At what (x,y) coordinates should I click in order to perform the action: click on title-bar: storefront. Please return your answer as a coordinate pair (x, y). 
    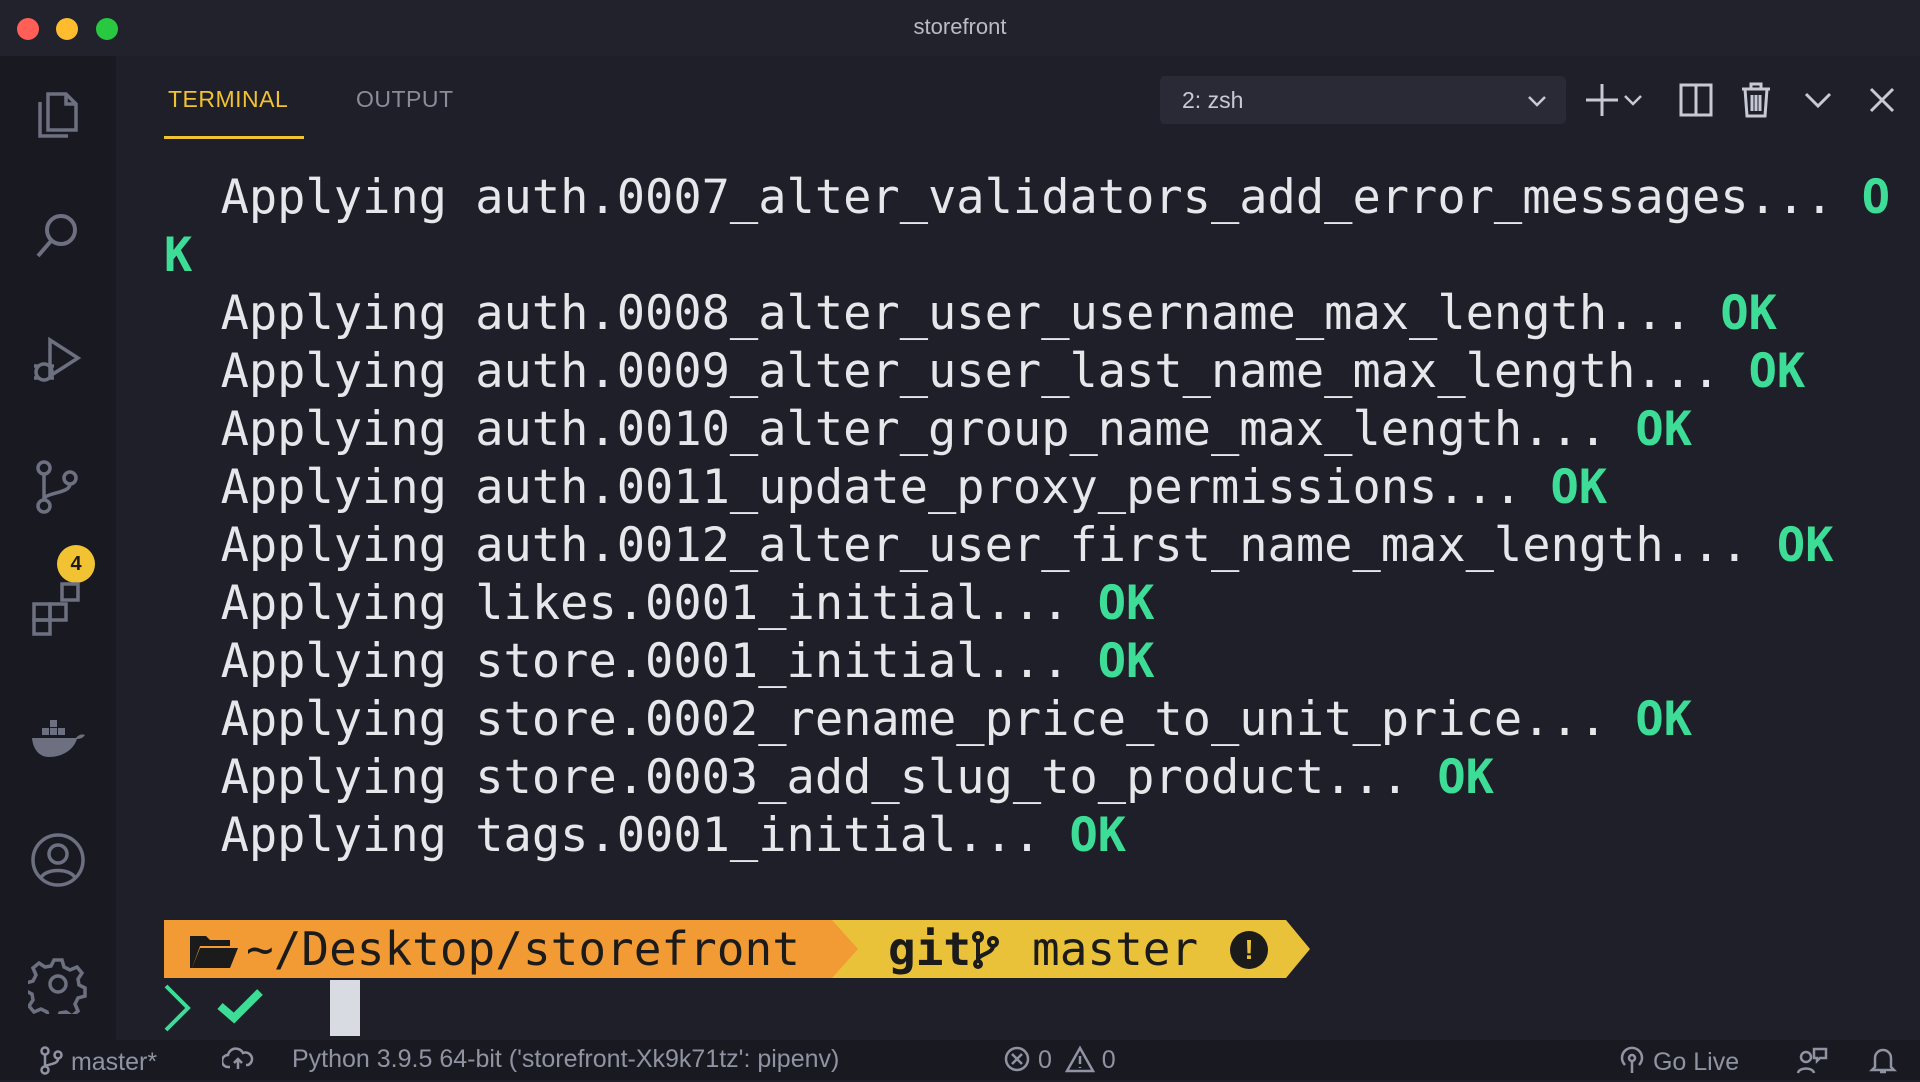
    Looking at the image, I should click on (960, 28).